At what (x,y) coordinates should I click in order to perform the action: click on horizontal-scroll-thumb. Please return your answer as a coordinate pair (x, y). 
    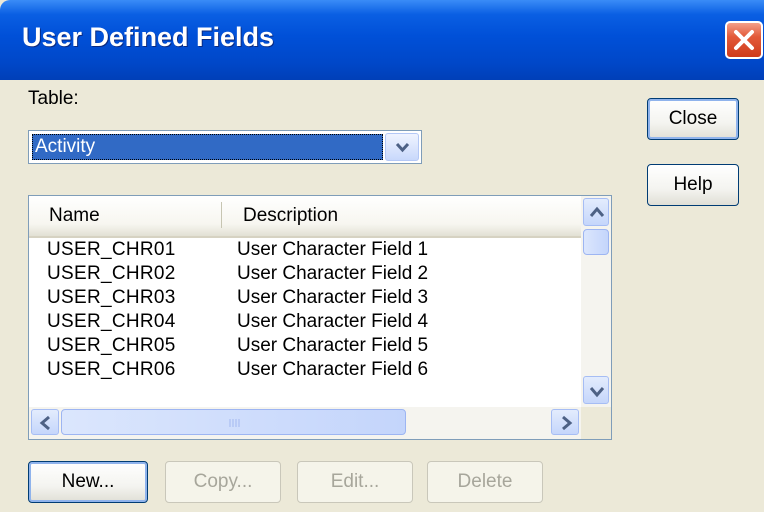
    Looking at the image, I should click on (233, 422).